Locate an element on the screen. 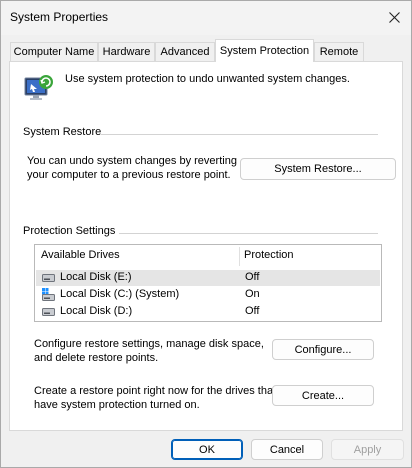  configure-description-line2: and delete restore points. is located at coordinates (96, 358).